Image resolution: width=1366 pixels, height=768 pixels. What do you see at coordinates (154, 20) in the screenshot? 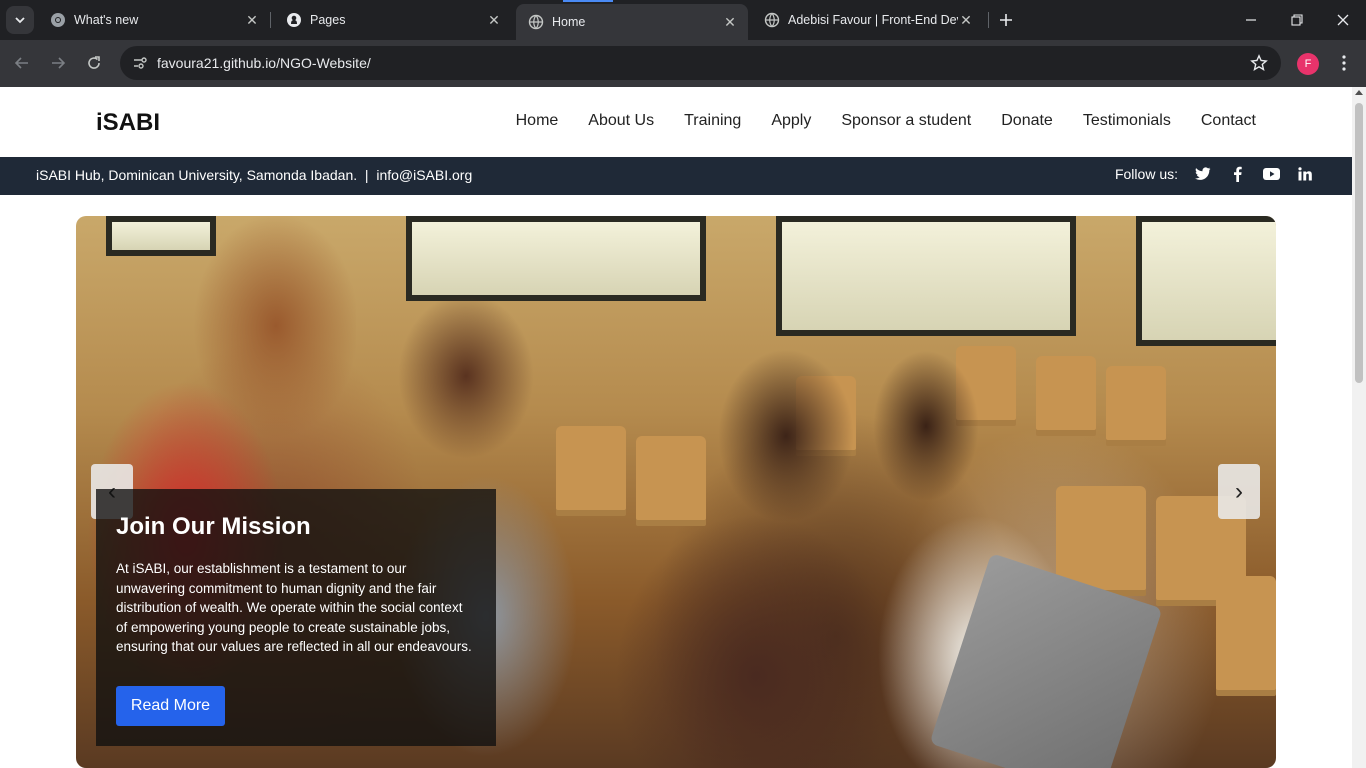
I see `tab-whats-new: What's new ✕` at bounding box center [154, 20].